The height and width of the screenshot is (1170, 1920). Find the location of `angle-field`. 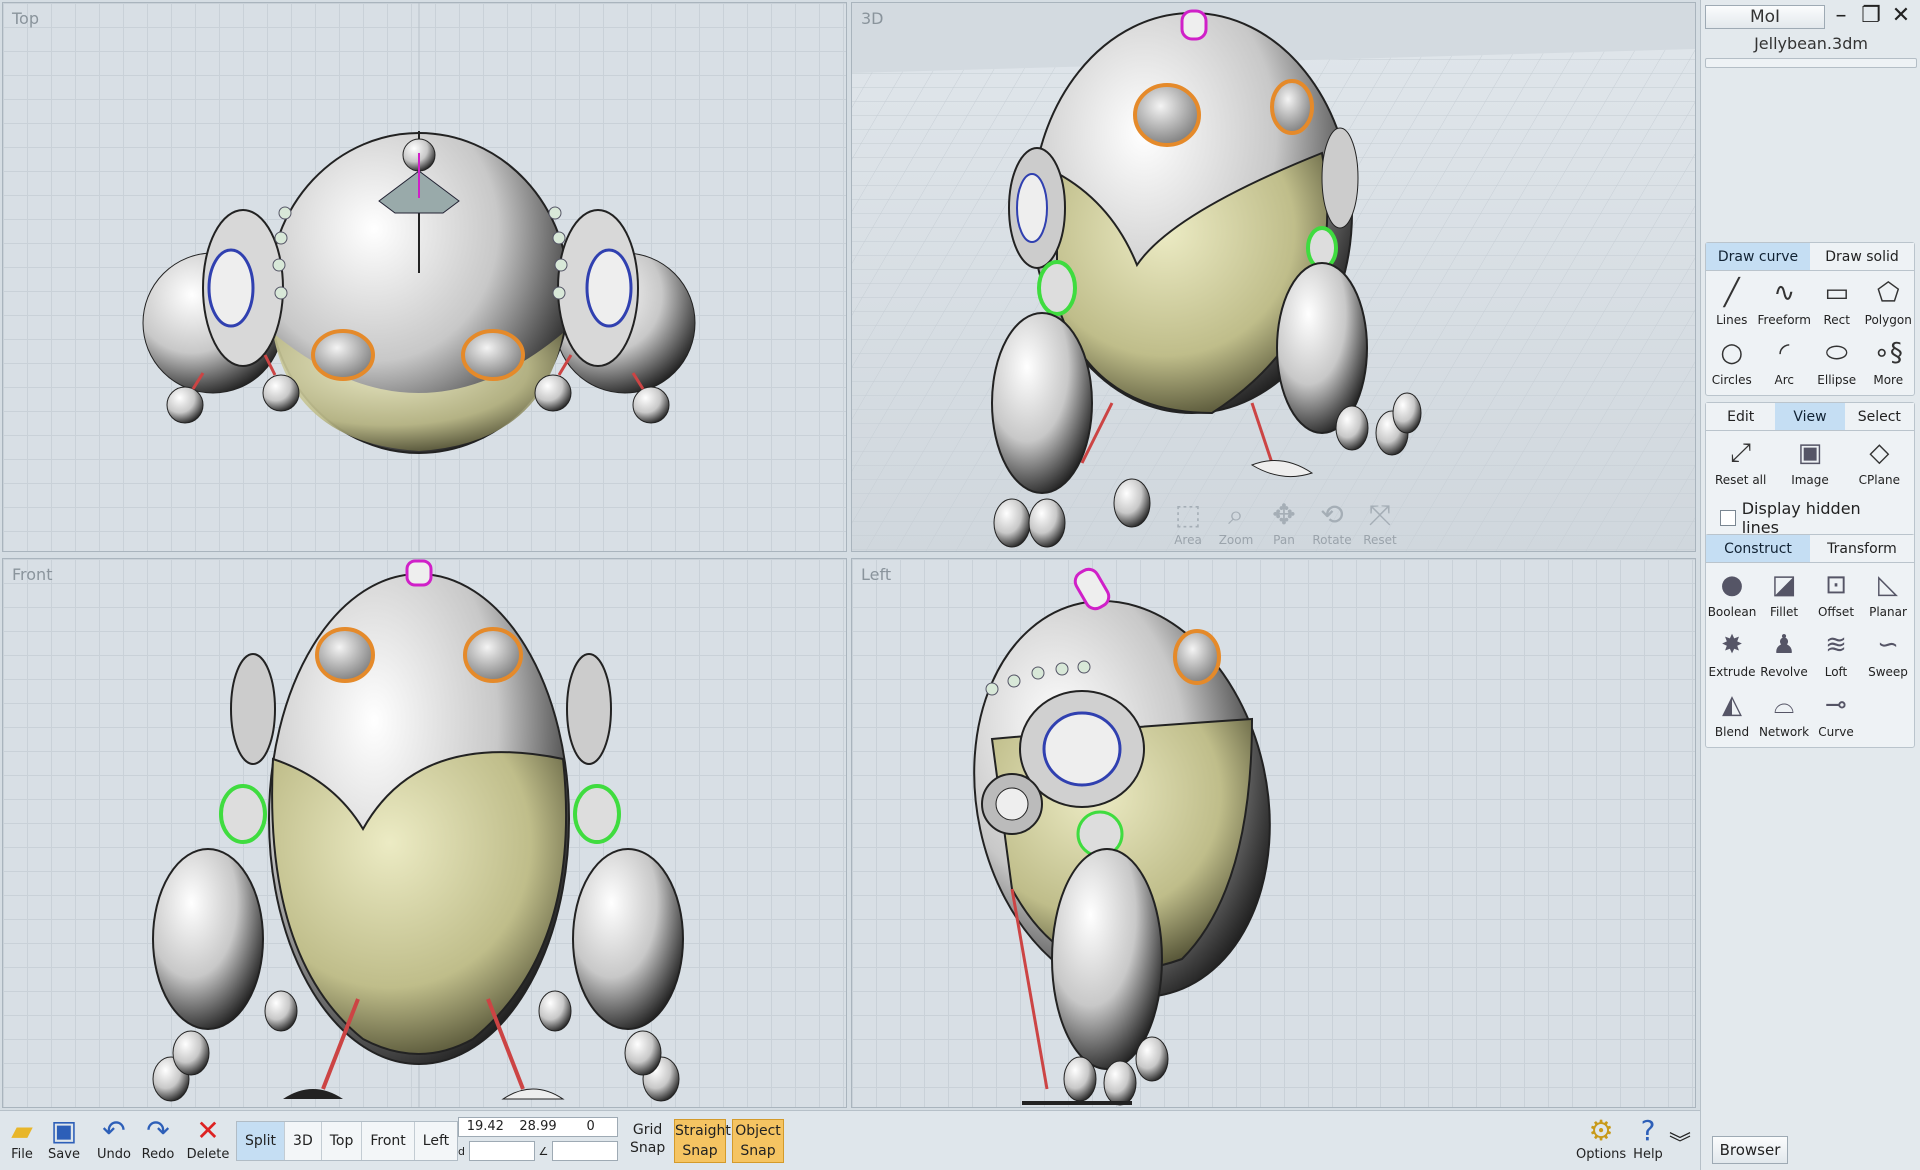

angle-field is located at coordinates (585, 1151).